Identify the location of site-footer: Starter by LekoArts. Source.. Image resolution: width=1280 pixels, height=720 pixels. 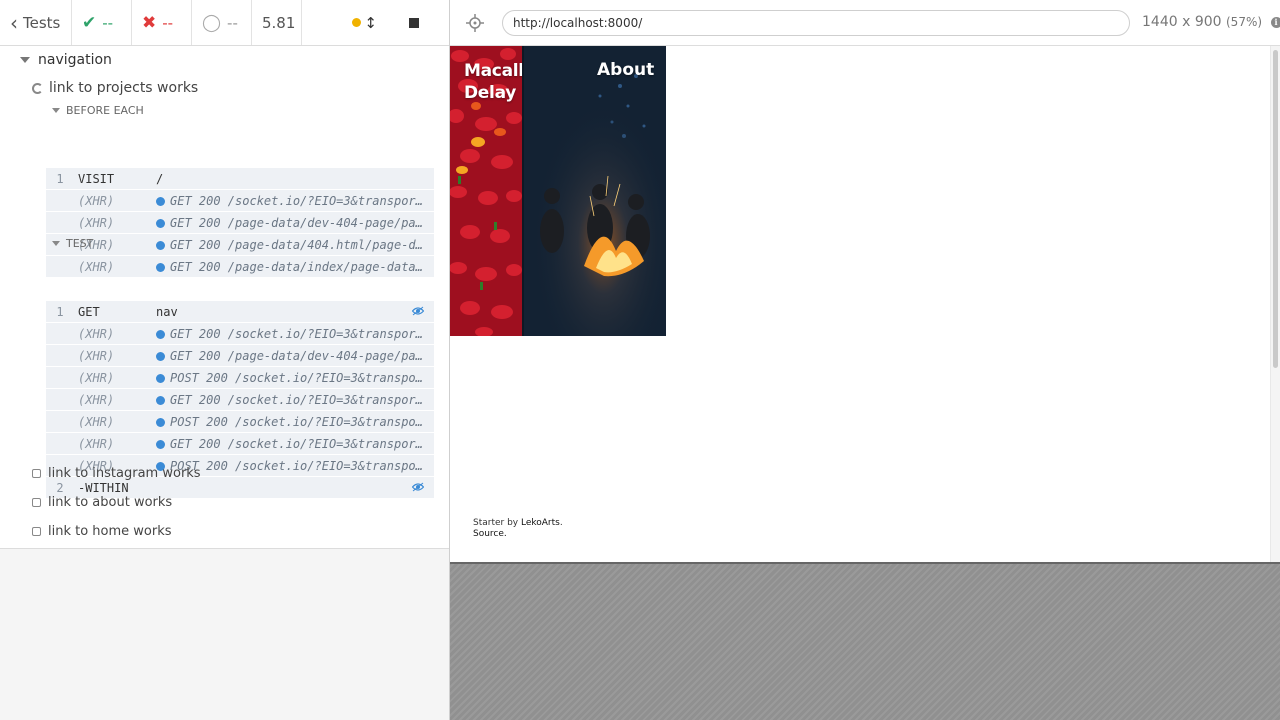
(518, 528).